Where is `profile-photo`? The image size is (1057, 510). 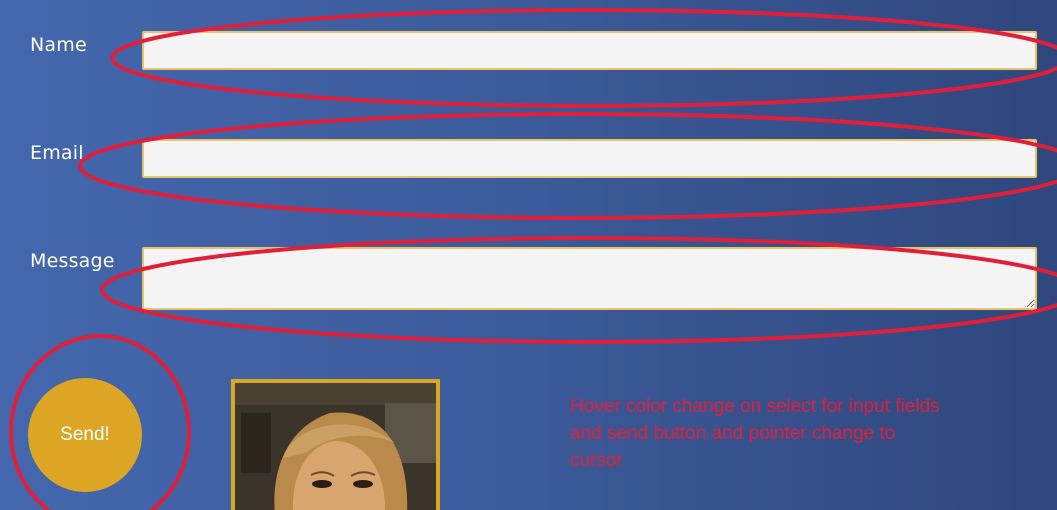
profile-photo is located at coordinates (335, 444).